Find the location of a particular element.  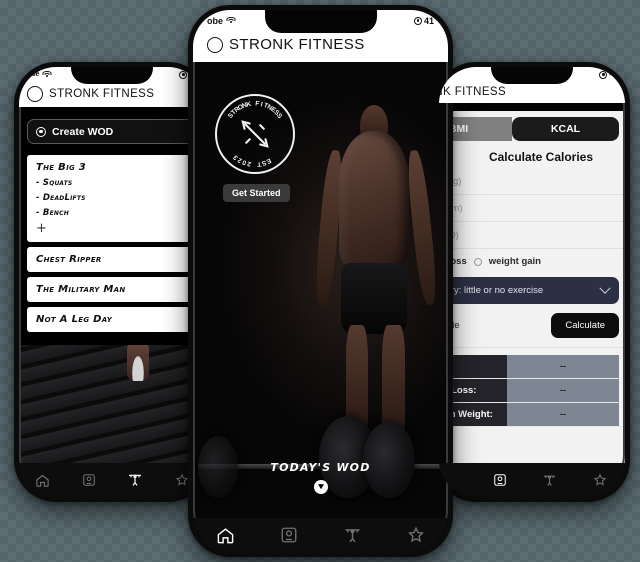

todays-wod-section: TODAY'S WOD is located at coordinates (320, 477).